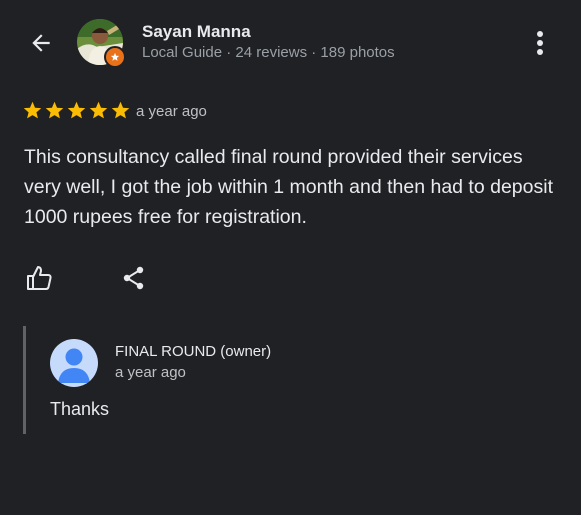 The height and width of the screenshot is (515, 581). I want to click on reply-divider, so click(24, 380).